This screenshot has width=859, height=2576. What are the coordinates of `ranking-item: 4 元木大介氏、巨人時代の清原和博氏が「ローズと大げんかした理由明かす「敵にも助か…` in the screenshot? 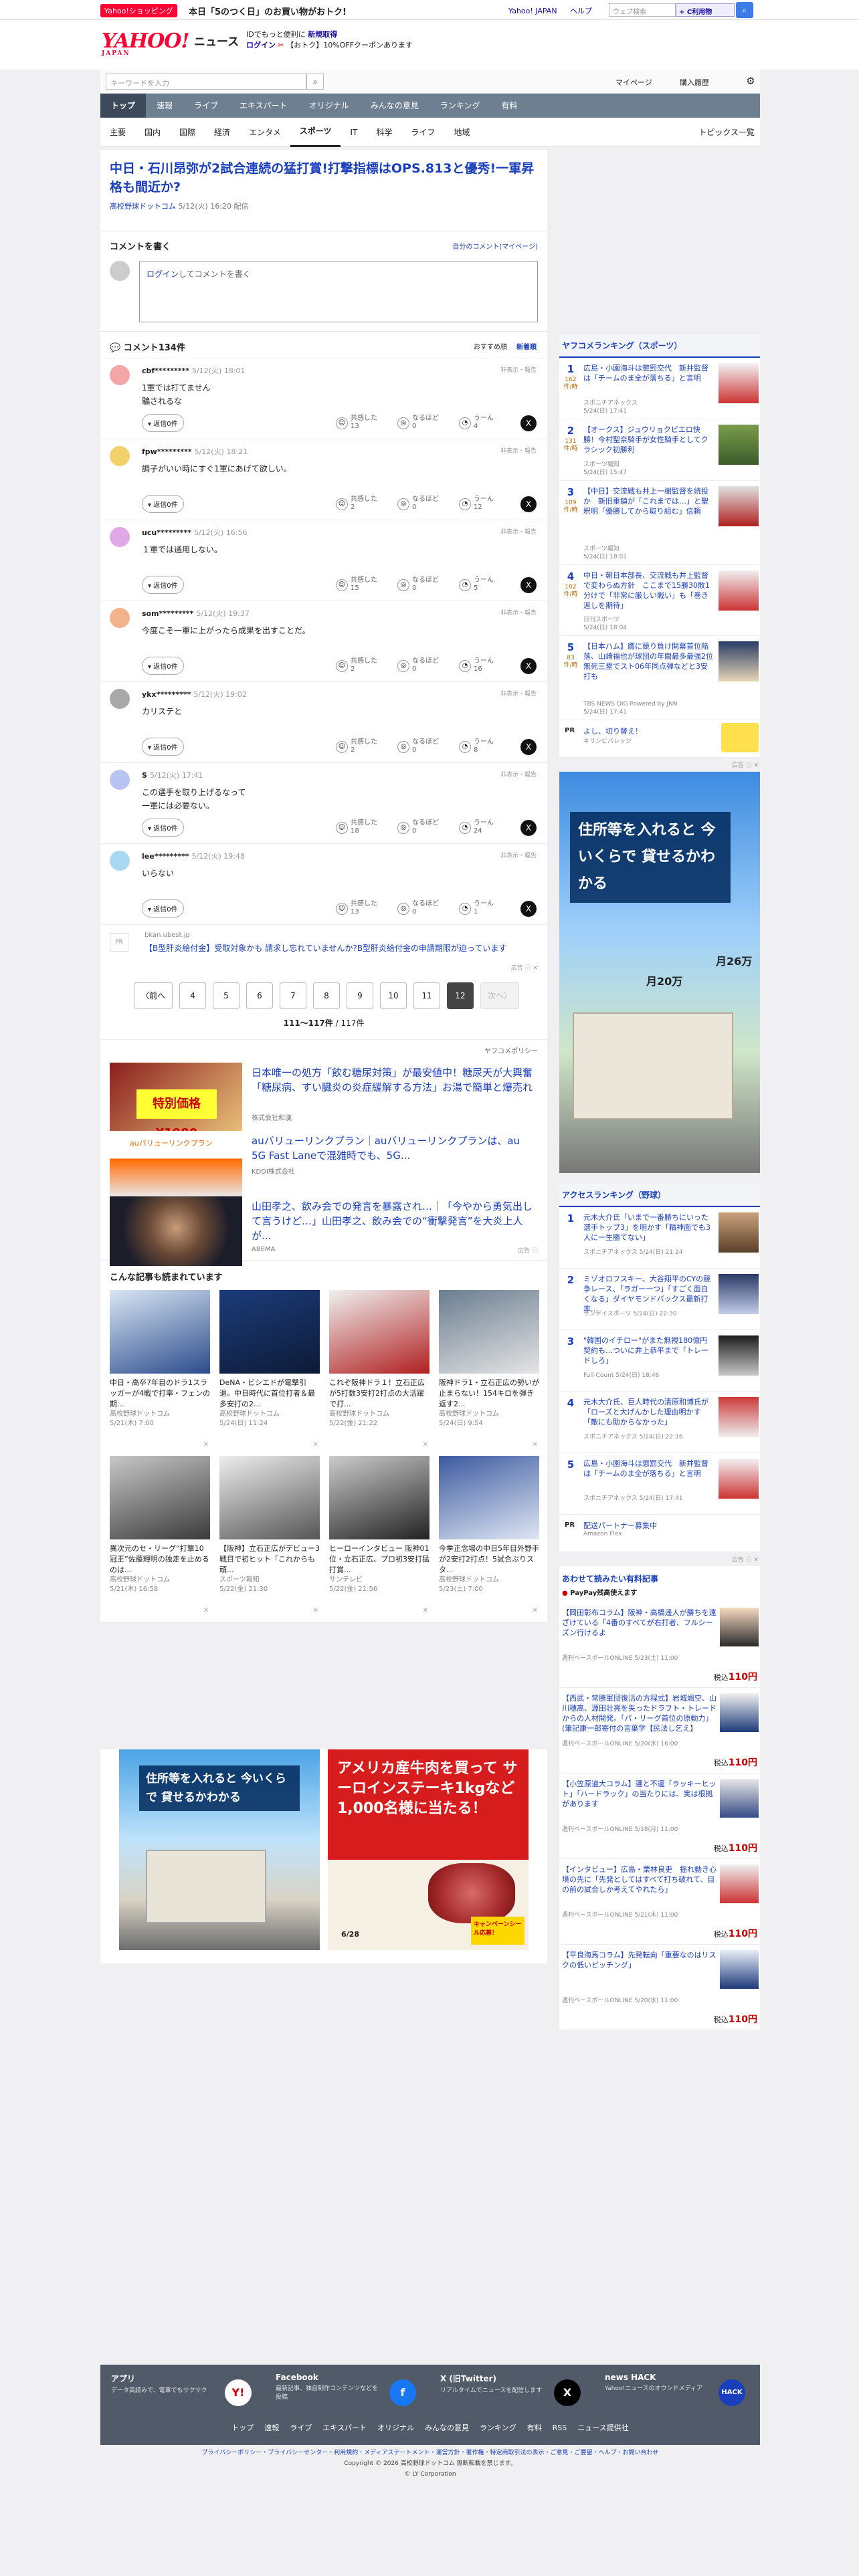 It's located at (660, 1423).